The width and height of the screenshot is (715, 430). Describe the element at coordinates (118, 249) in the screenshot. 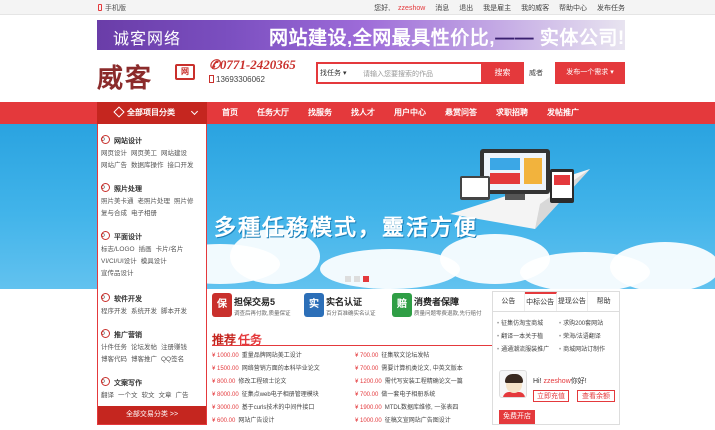

I see `sub-category-link: 标志/LOGO` at that location.